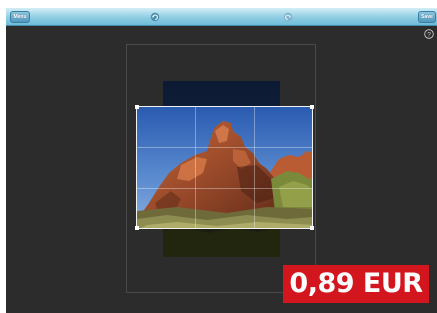  I want to click on grid-line-v1, so click(195, 167).